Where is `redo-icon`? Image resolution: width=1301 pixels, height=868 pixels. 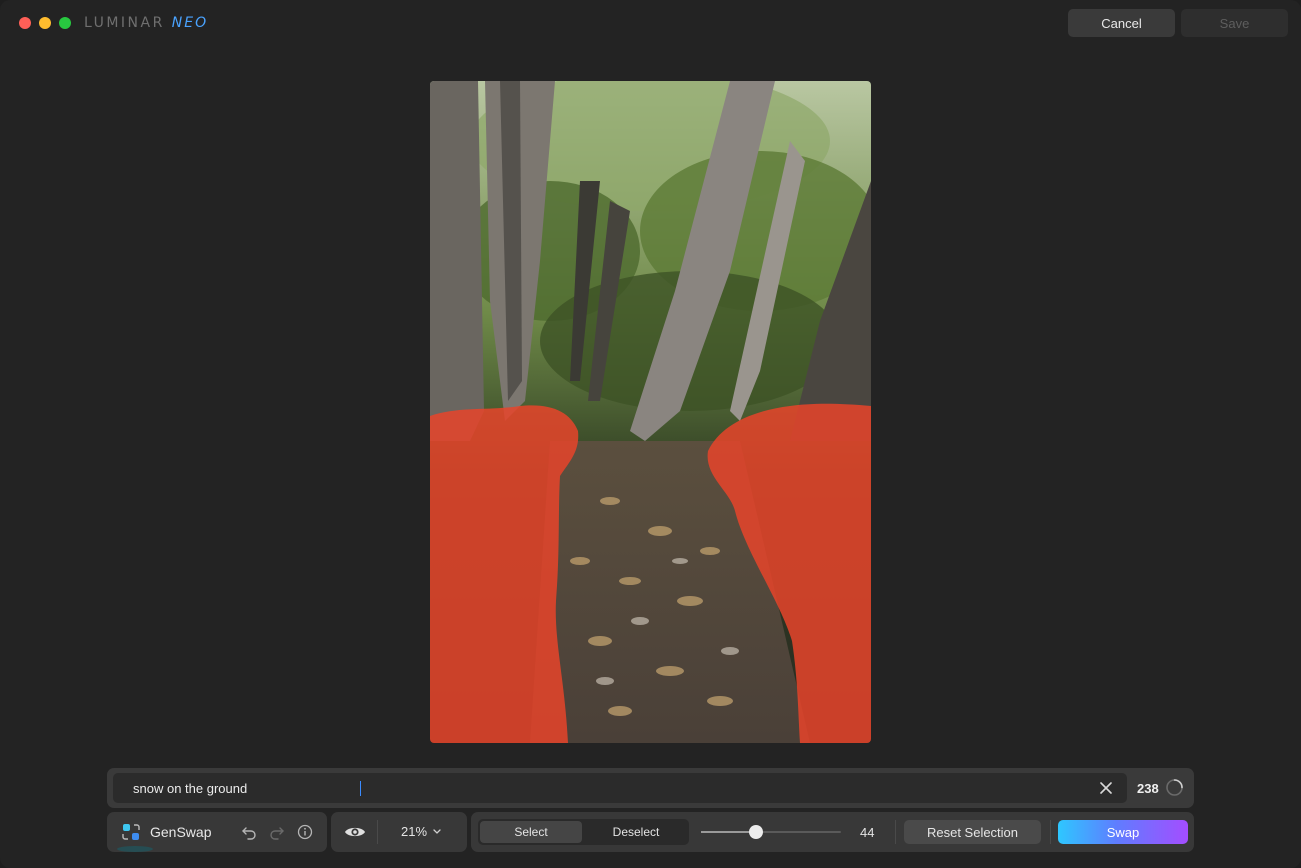 redo-icon is located at coordinates (277, 832).